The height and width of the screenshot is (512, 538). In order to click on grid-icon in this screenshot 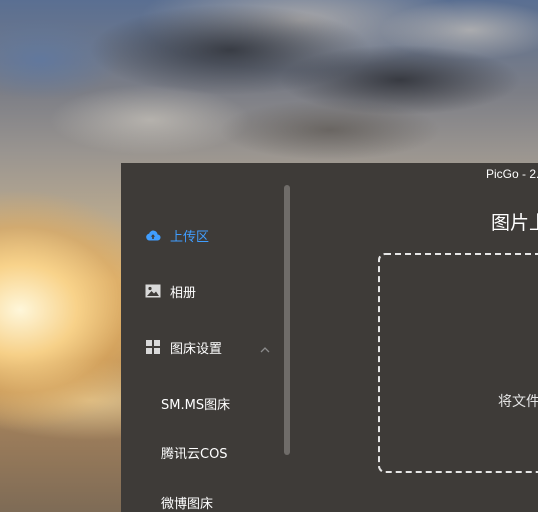, I will do `click(153, 347)`.